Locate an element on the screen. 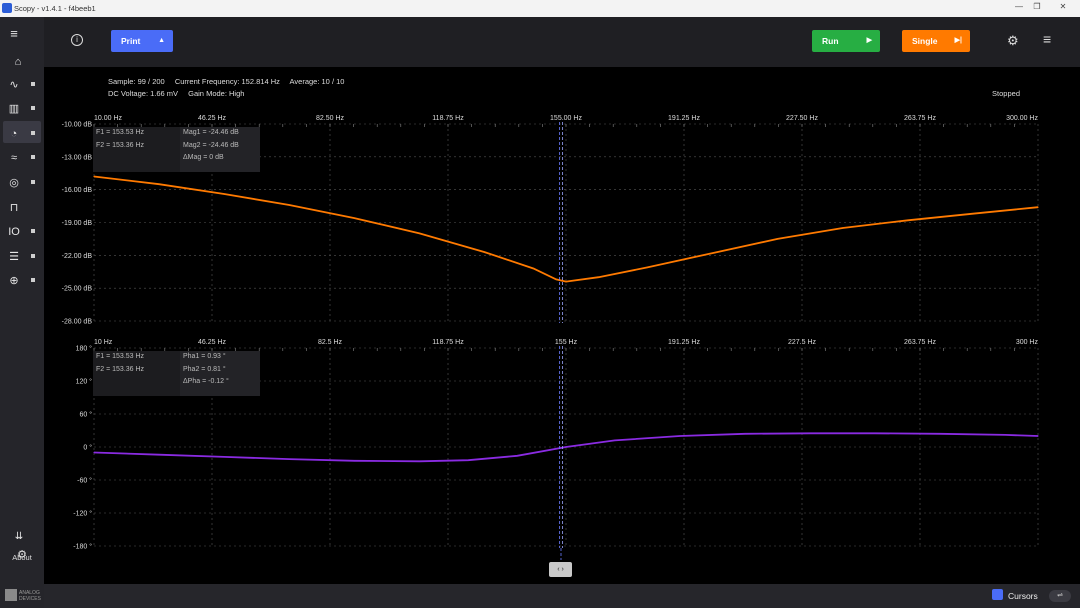 This screenshot has width=1080, height=608. run-button: Run ▶ is located at coordinates (846, 41).